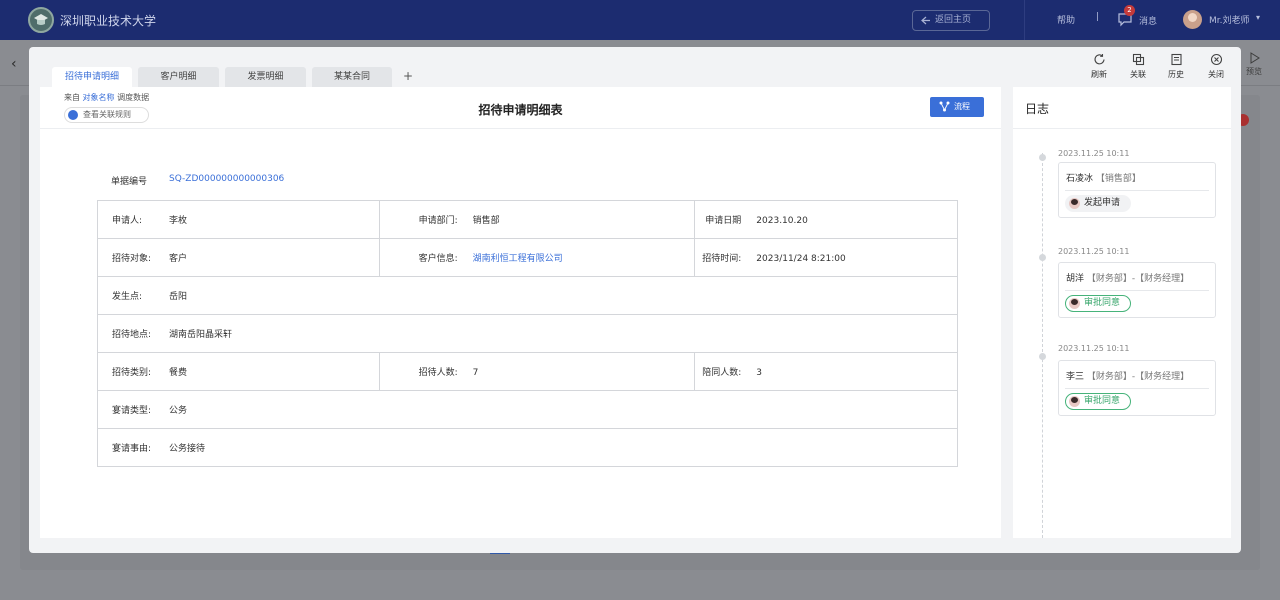  I want to click on messages-link: 消息, so click(1148, 20).